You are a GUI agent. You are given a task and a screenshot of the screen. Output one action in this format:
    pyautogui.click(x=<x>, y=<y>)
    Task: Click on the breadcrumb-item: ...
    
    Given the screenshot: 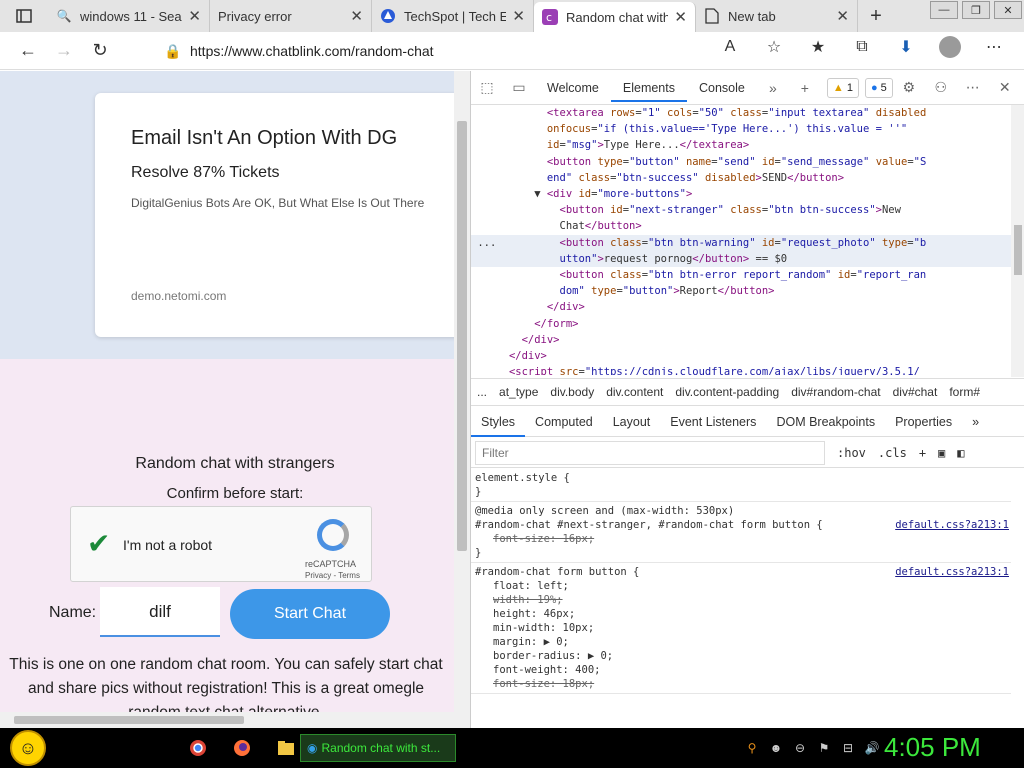 What is the action you would take?
    pyautogui.click(x=482, y=392)
    